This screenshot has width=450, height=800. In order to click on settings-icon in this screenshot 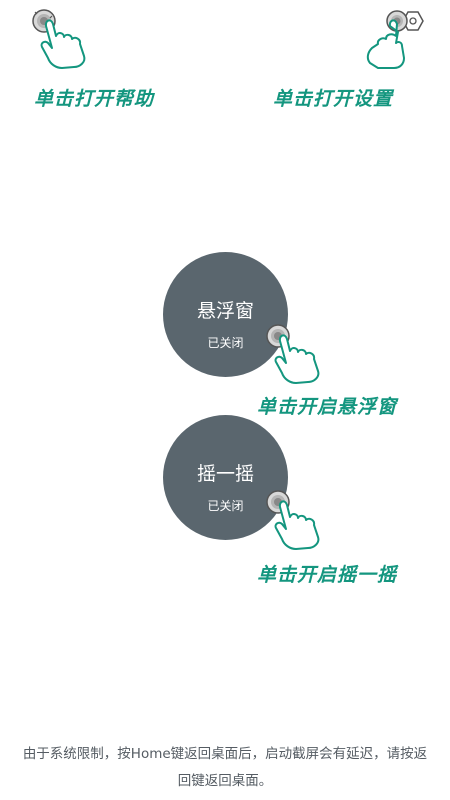, I will do `click(392, 38)`.